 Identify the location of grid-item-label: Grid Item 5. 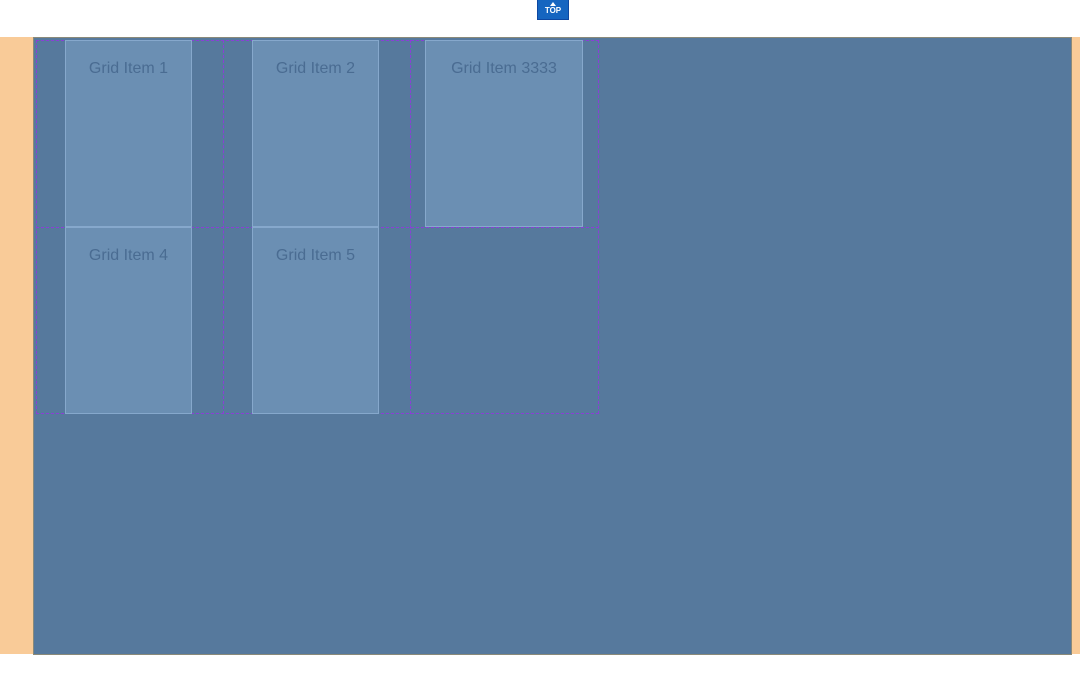
(315, 255).